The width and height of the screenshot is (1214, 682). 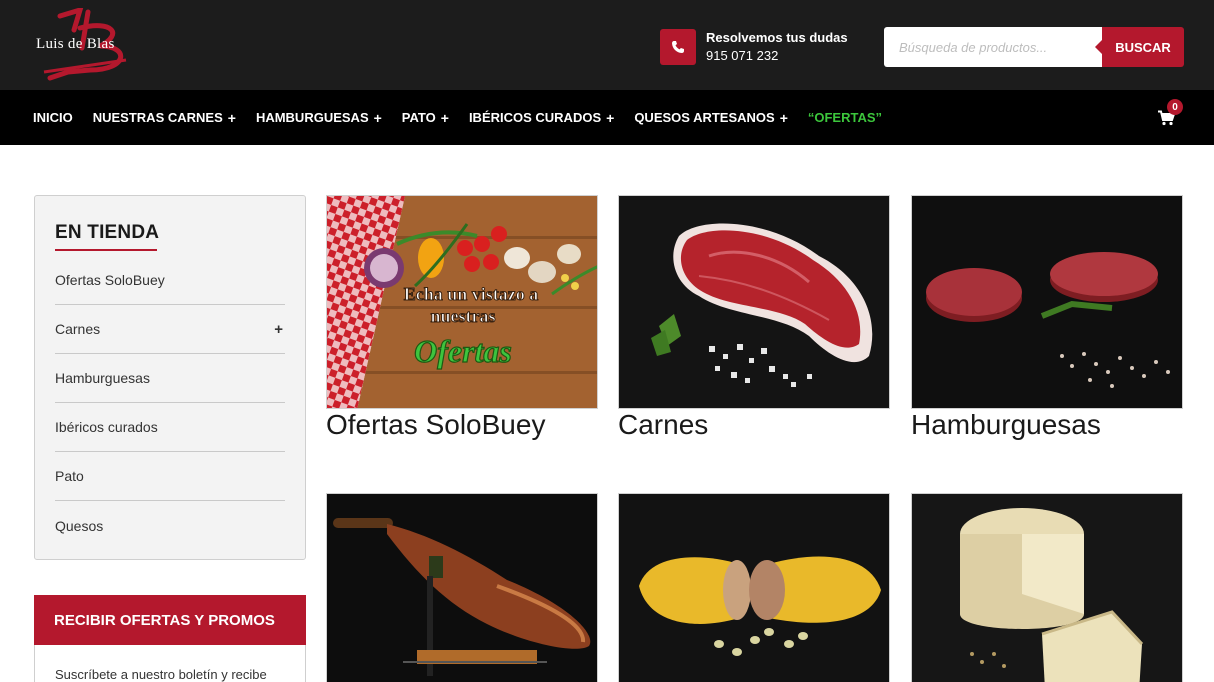 What do you see at coordinates (170, 525) in the screenshot?
I see `sidebar-item-quesos: Quesos` at bounding box center [170, 525].